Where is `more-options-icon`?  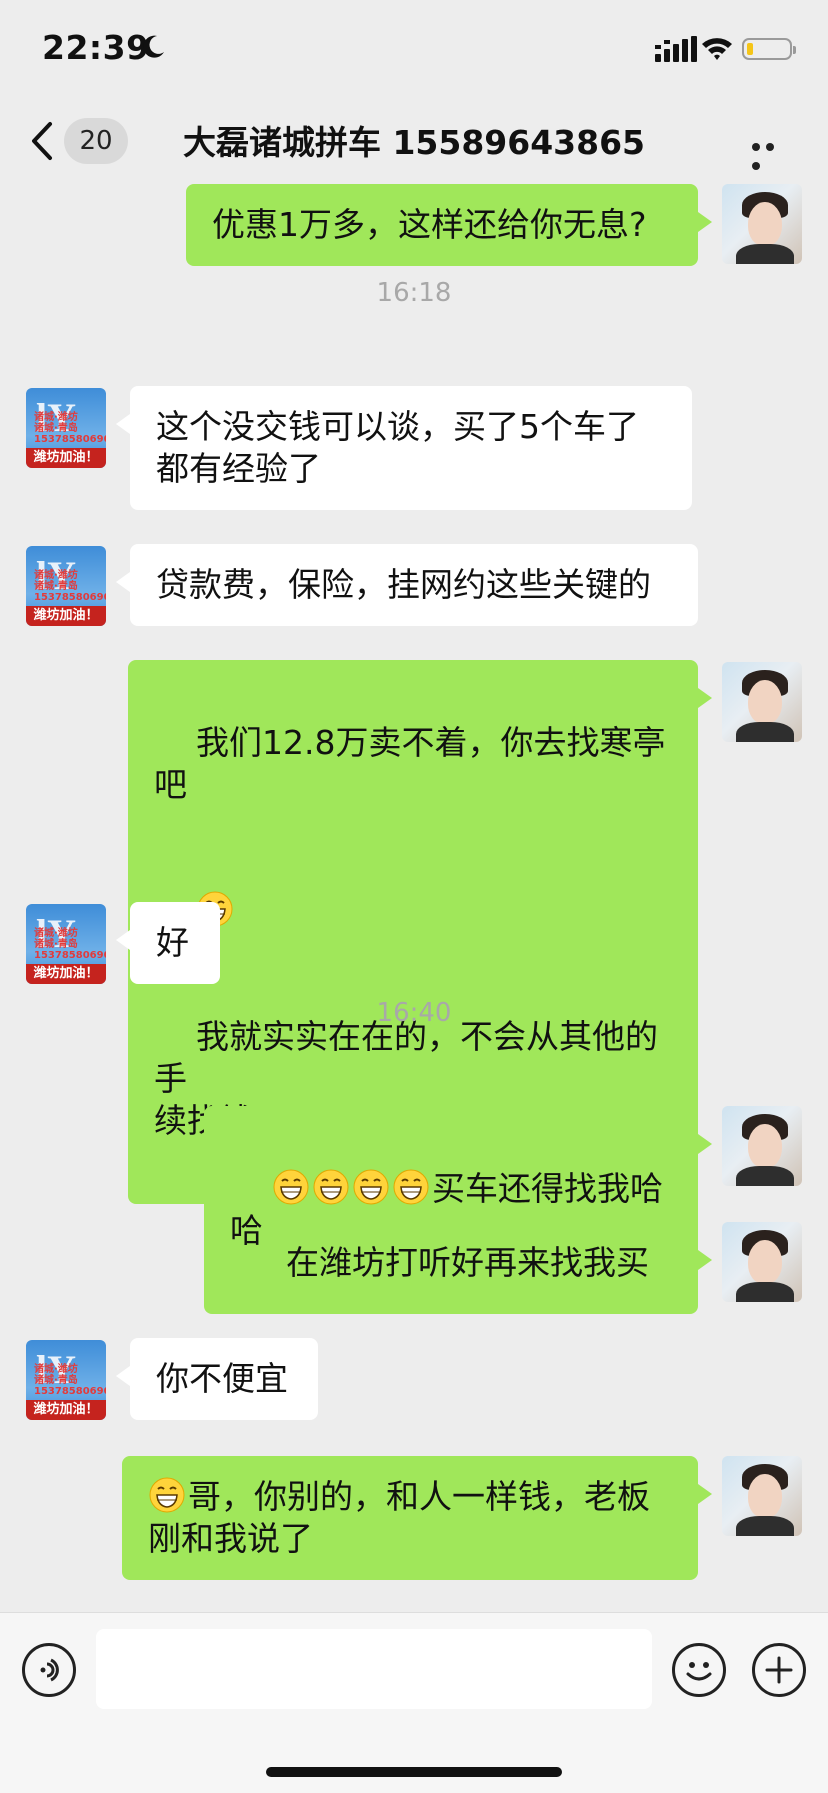
more-options-icon is located at coordinates (772, 153).